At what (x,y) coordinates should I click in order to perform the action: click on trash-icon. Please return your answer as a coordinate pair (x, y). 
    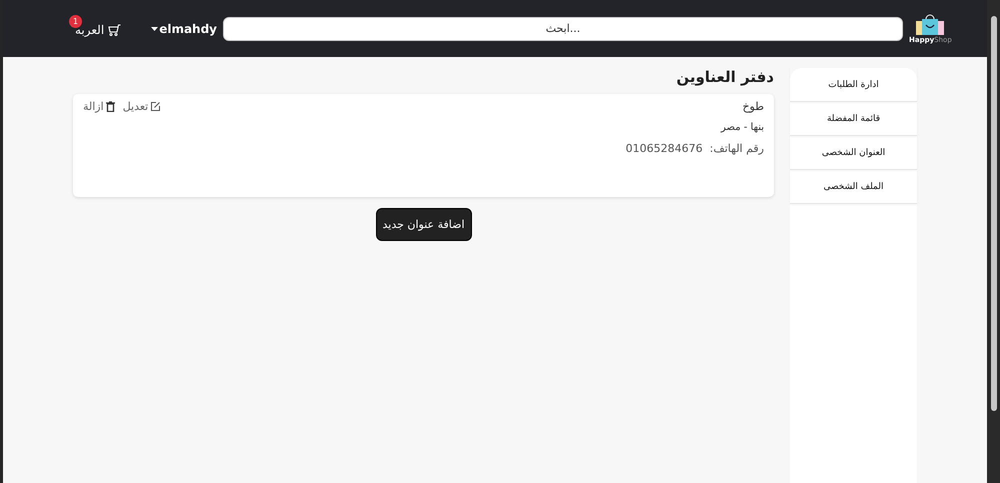
    Looking at the image, I should click on (110, 106).